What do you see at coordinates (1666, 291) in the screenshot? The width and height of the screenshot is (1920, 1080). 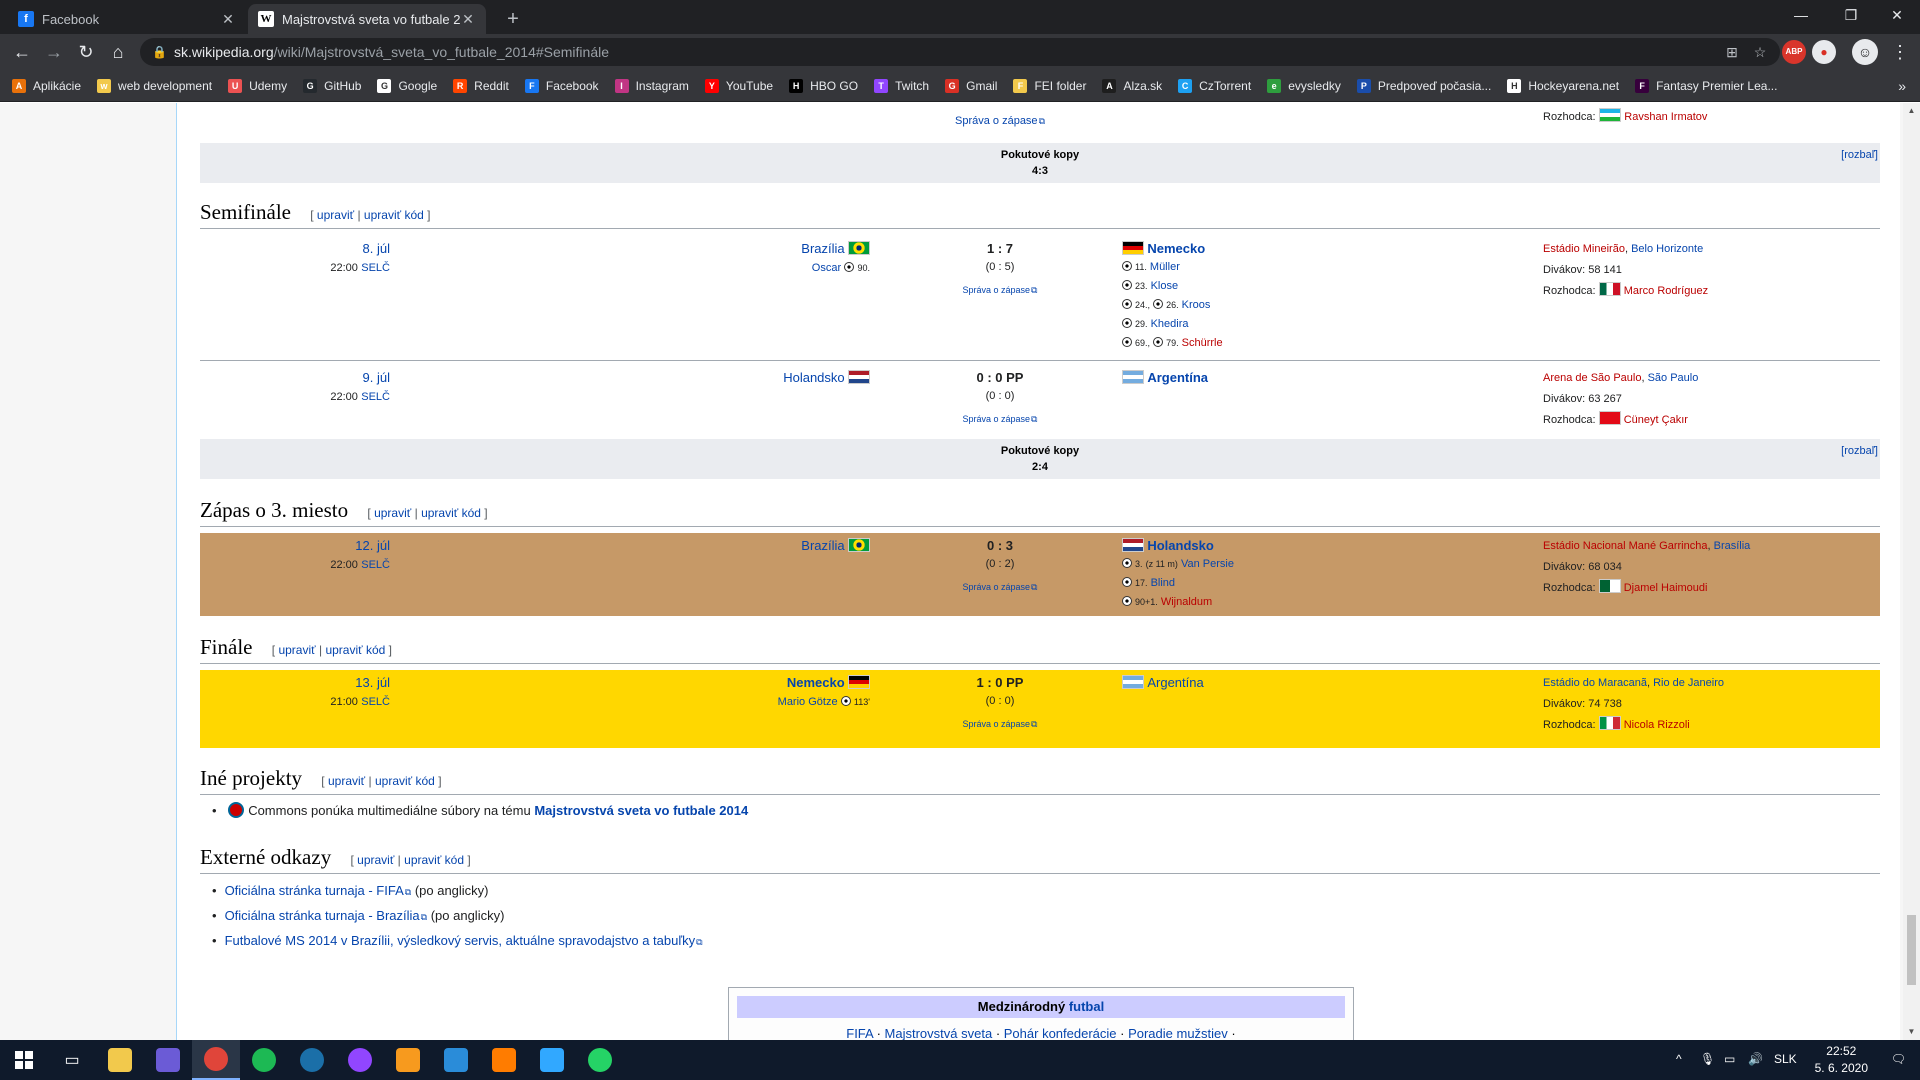 I see `referee-link: Marco Rodríguez` at bounding box center [1666, 291].